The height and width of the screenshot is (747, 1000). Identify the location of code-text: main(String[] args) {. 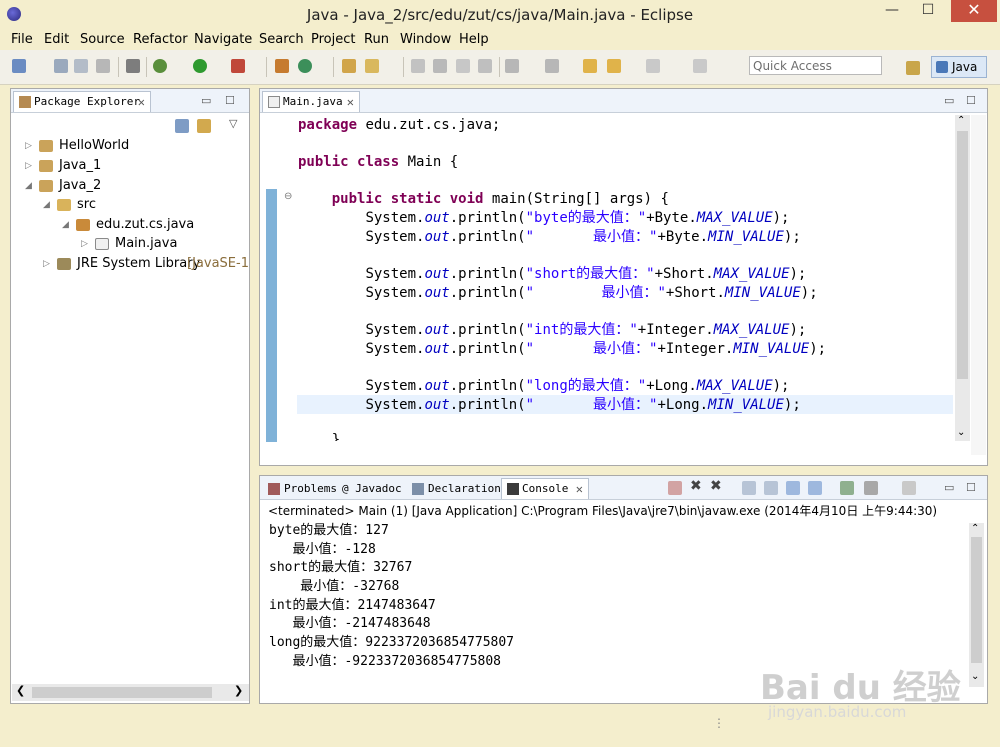
(576, 199).